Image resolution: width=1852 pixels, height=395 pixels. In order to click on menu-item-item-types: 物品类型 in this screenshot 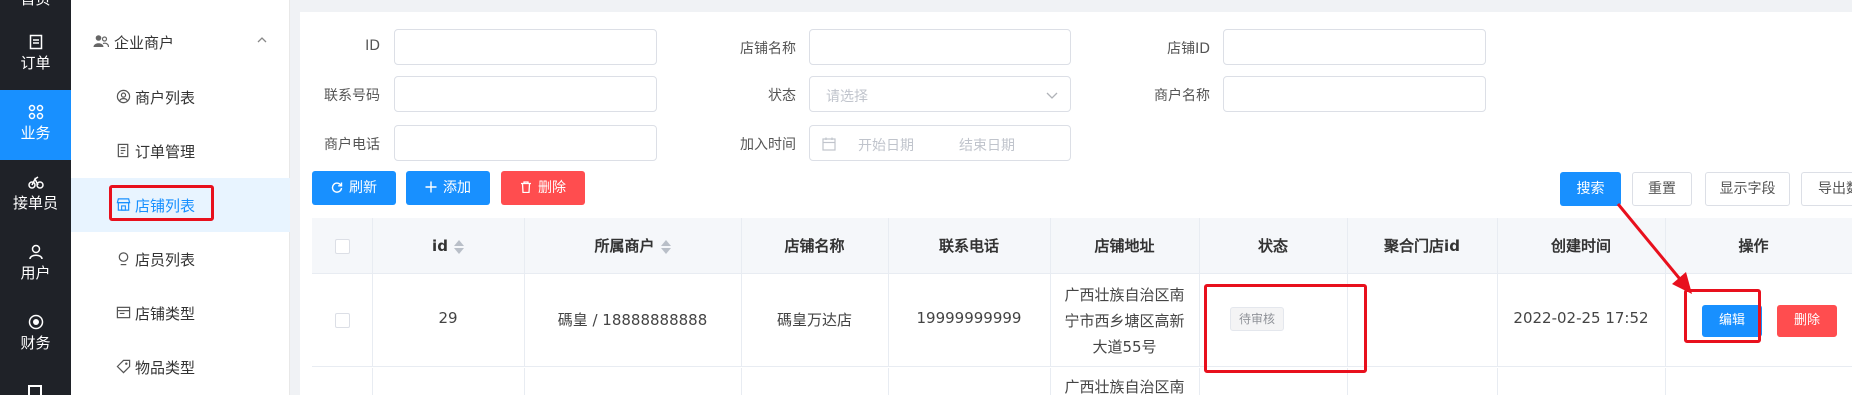, I will do `click(180, 367)`.